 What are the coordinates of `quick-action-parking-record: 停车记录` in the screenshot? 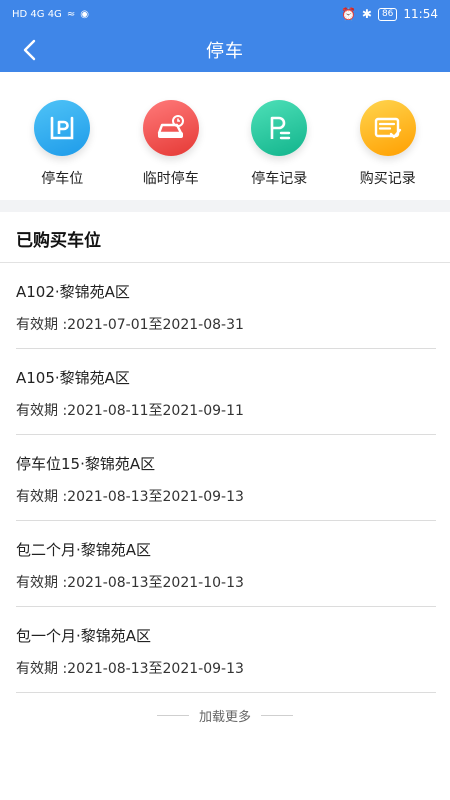 It's located at (279, 136).